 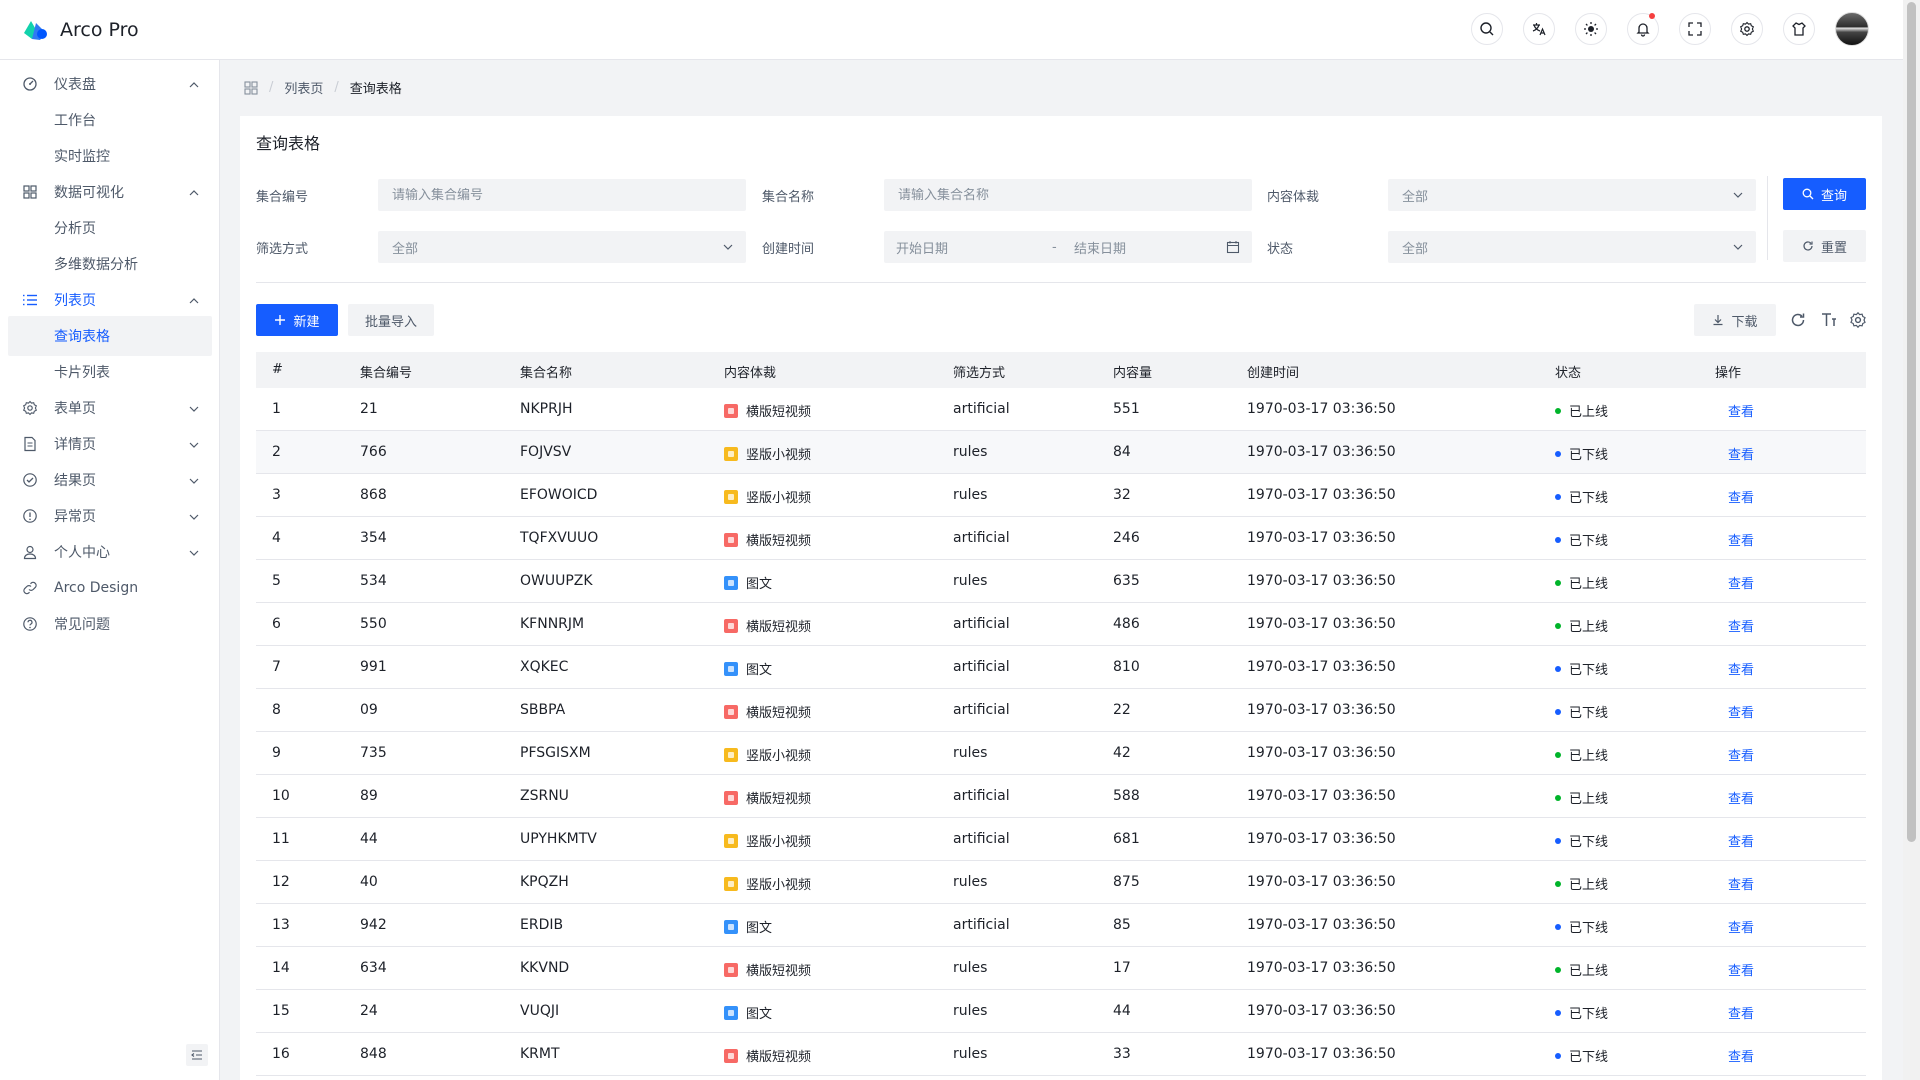 I want to click on date-range-picker: 开始日期 - 结束日期, so click(x=1068, y=247).